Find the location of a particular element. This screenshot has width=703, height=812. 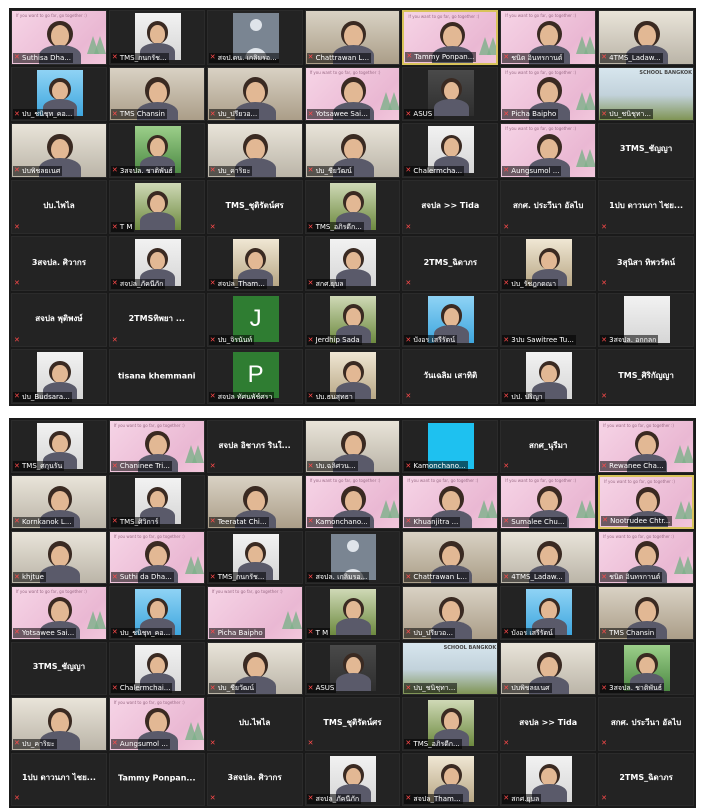

muted-mic-icon: ✕ is located at coordinates (114, 687).